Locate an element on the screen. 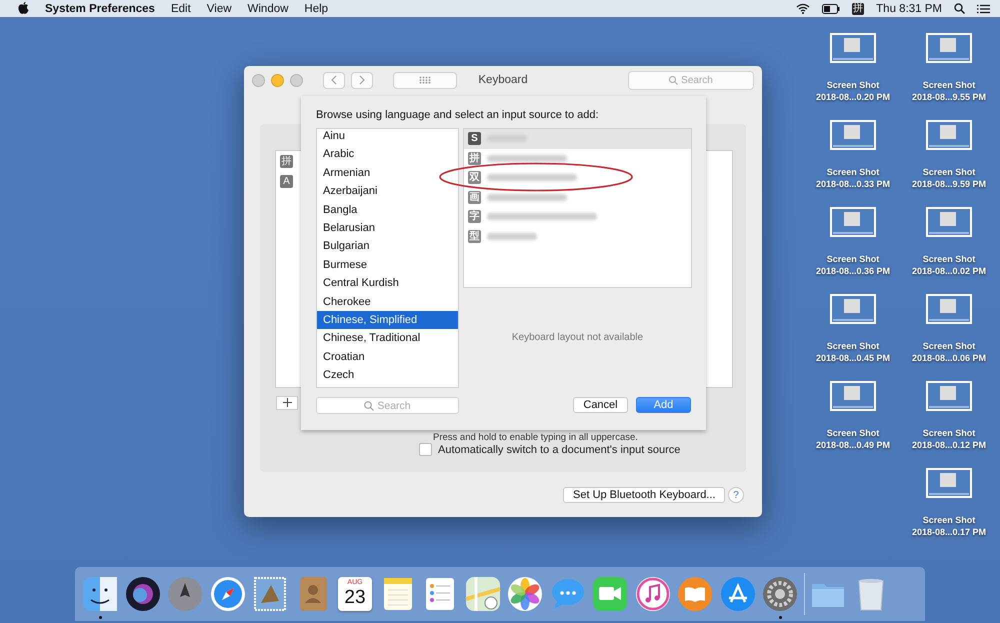 The width and height of the screenshot is (1000, 623). language-item: Bulgarian is located at coordinates (387, 246).